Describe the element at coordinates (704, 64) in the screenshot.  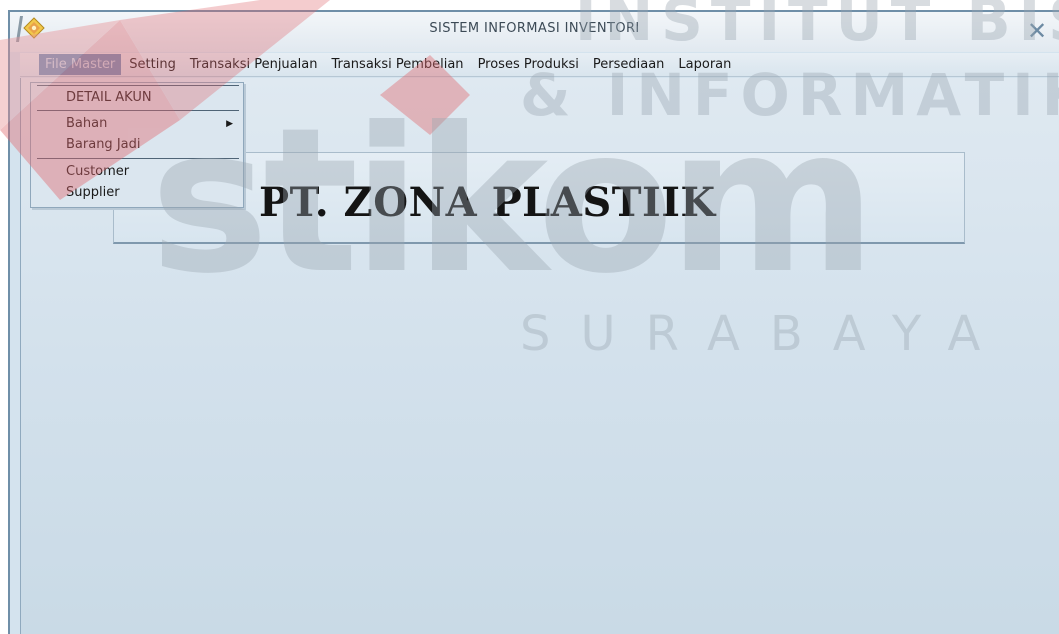
I see `menu-laporan: Laporan` at that location.